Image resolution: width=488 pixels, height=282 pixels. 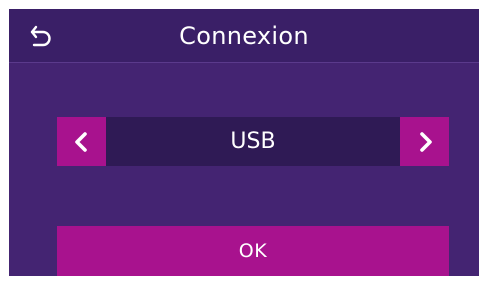 I want to click on chevron-left-icon, so click(x=81, y=142).